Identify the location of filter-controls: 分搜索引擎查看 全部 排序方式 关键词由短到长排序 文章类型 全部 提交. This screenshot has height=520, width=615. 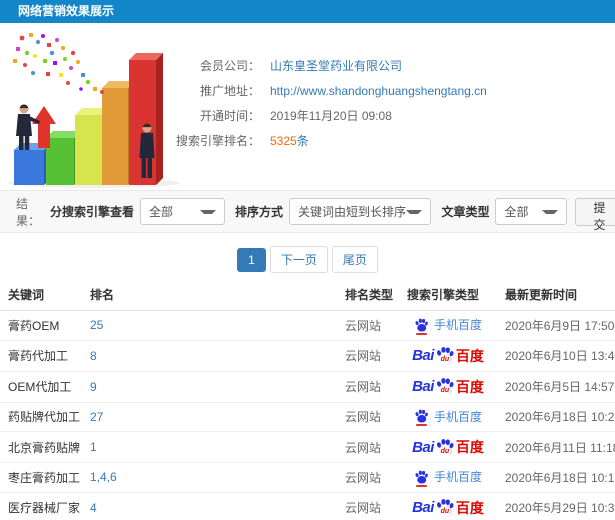
(327, 214).